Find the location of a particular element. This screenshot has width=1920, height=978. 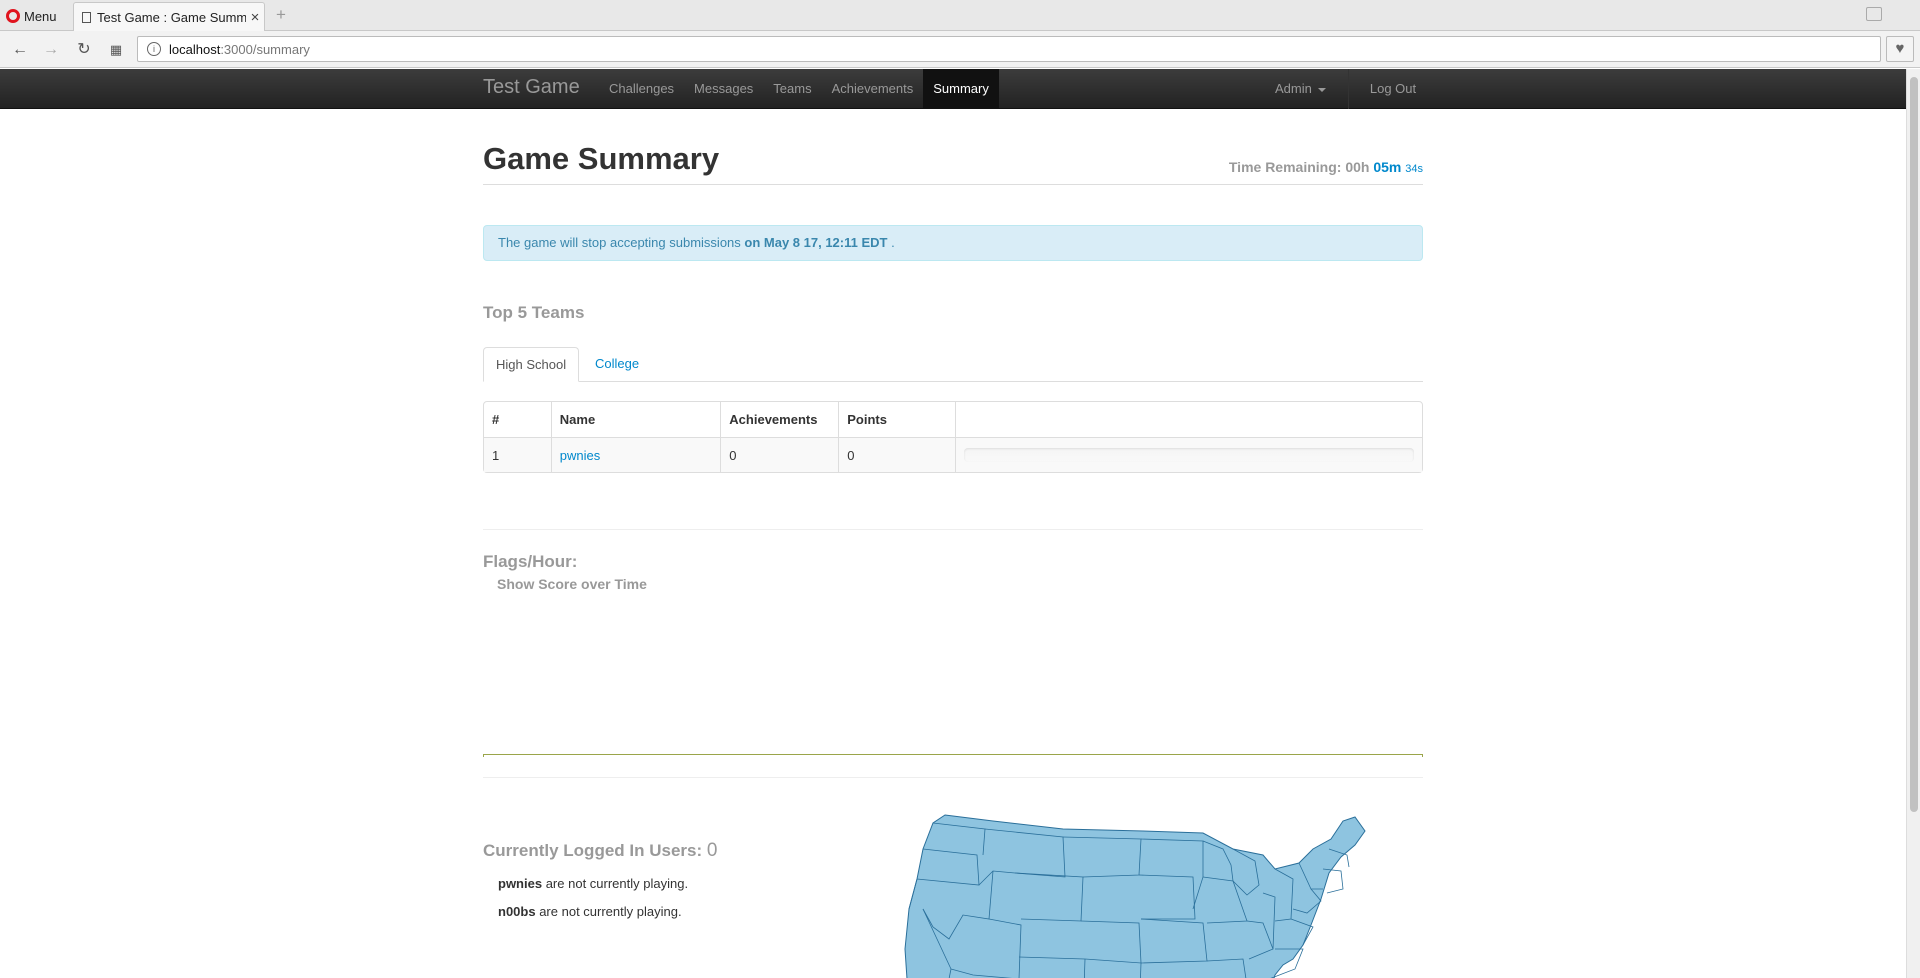

top-teams-table: # Name Achievements Points 1 pwnies 0 0 is located at coordinates (953, 437).